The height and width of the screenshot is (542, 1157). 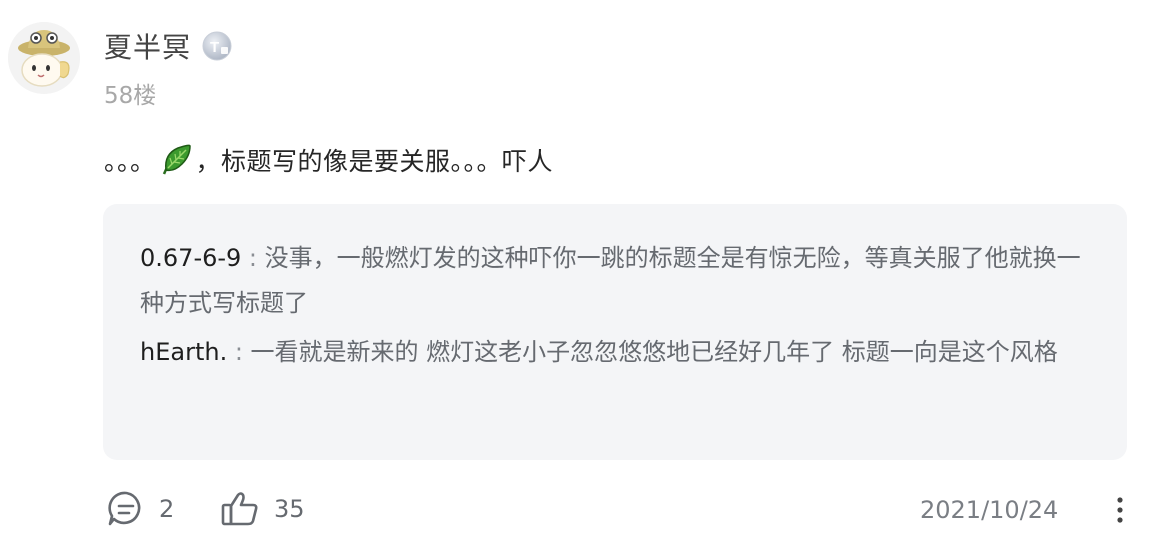 I want to click on reply-text: 一看就是新来的 燃灯这老小子忽忽悠悠地已经好几年了 标题一向是这个风格, so click(x=654, y=352).